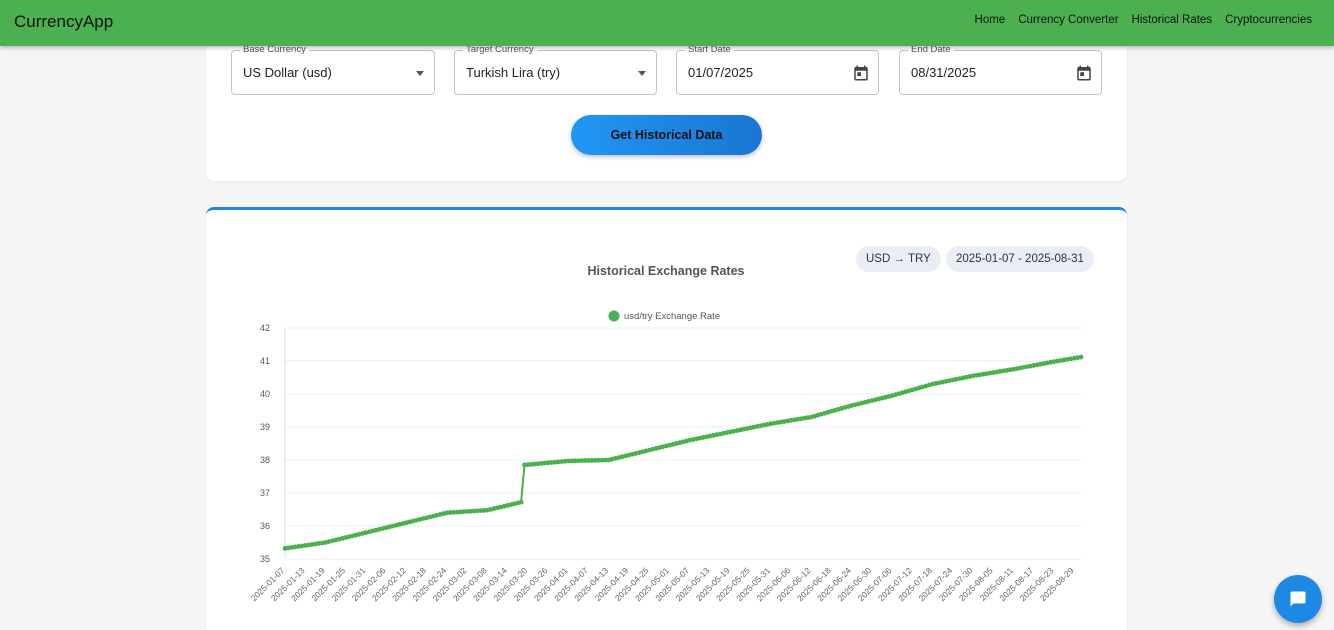  Describe the element at coordinates (990, 20) in the screenshot. I see `nav-home-link: Home` at that location.